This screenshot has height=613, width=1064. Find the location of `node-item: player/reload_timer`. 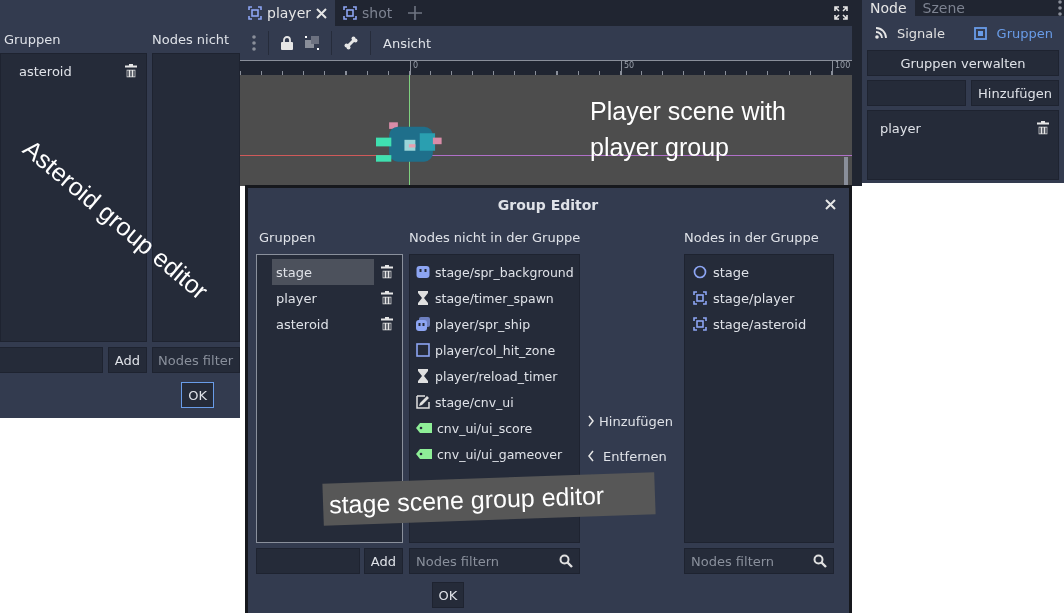

node-item: player/reload_timer is located at coordinates (494, 376).